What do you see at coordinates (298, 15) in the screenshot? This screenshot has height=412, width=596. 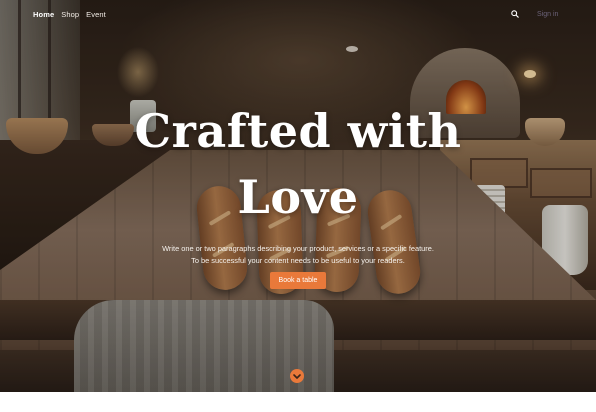 I see `top-navigation: Home Shop Event Sign in` at bounding box center [298, 15].